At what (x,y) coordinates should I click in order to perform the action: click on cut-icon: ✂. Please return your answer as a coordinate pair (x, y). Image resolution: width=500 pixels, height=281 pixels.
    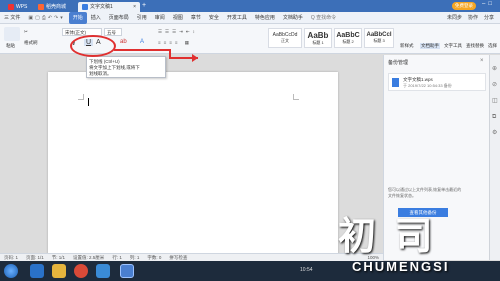
    Looking at the image, I should click on (26, 32).